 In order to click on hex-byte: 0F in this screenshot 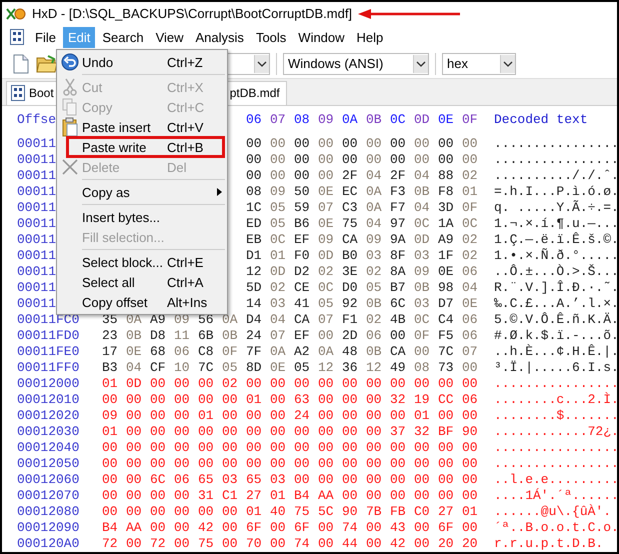, I will do `click(422, 336)`.